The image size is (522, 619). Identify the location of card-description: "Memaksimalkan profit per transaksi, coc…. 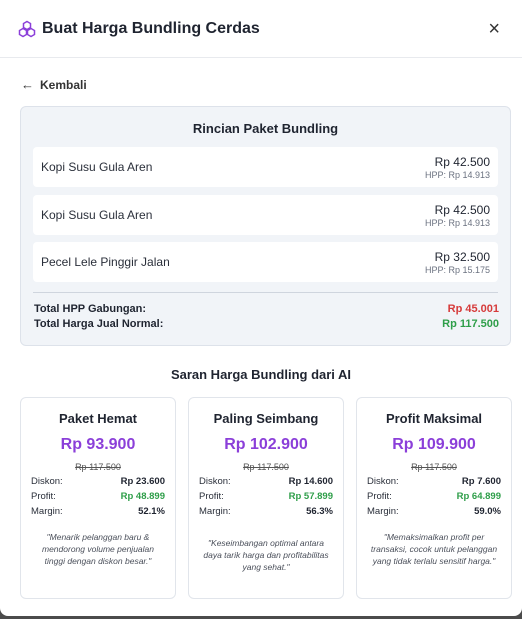
(434, 549).